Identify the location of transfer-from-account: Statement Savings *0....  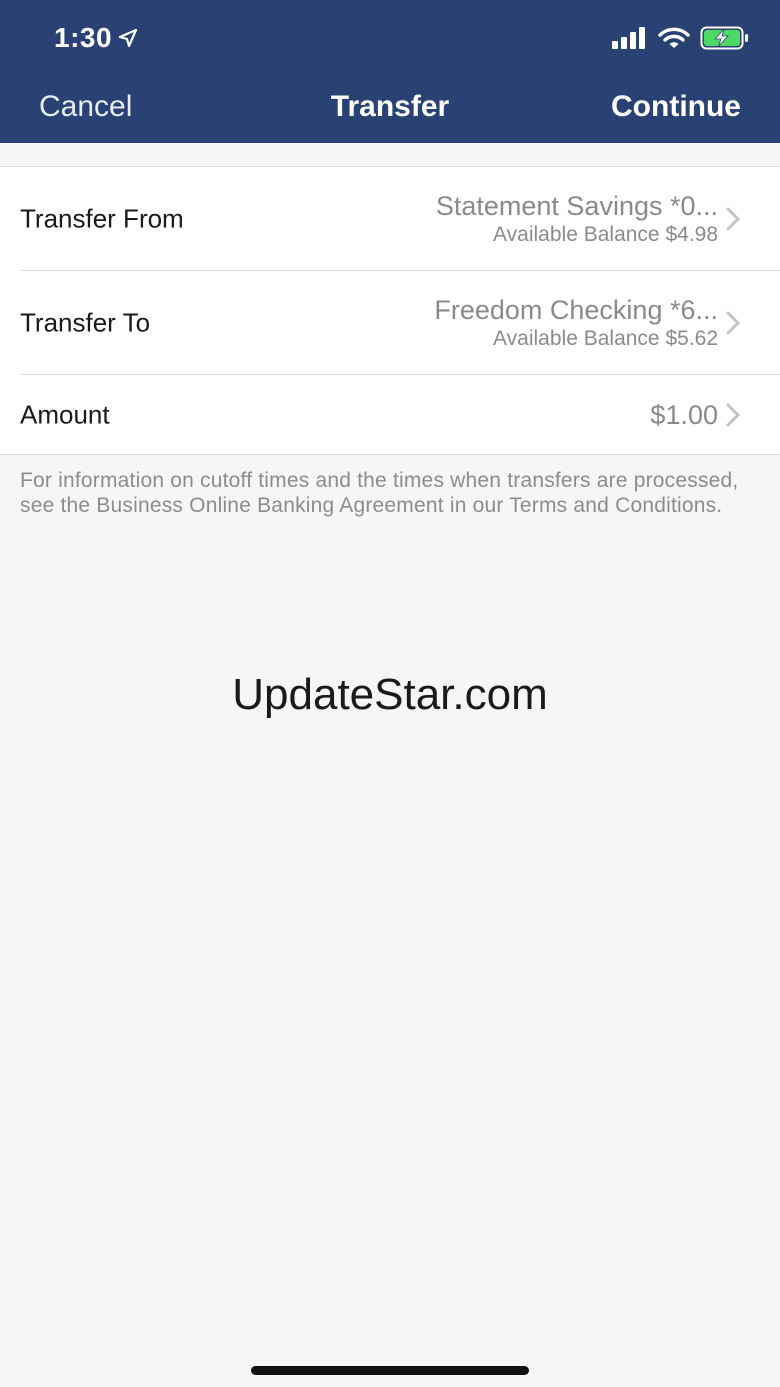
(576, 206).